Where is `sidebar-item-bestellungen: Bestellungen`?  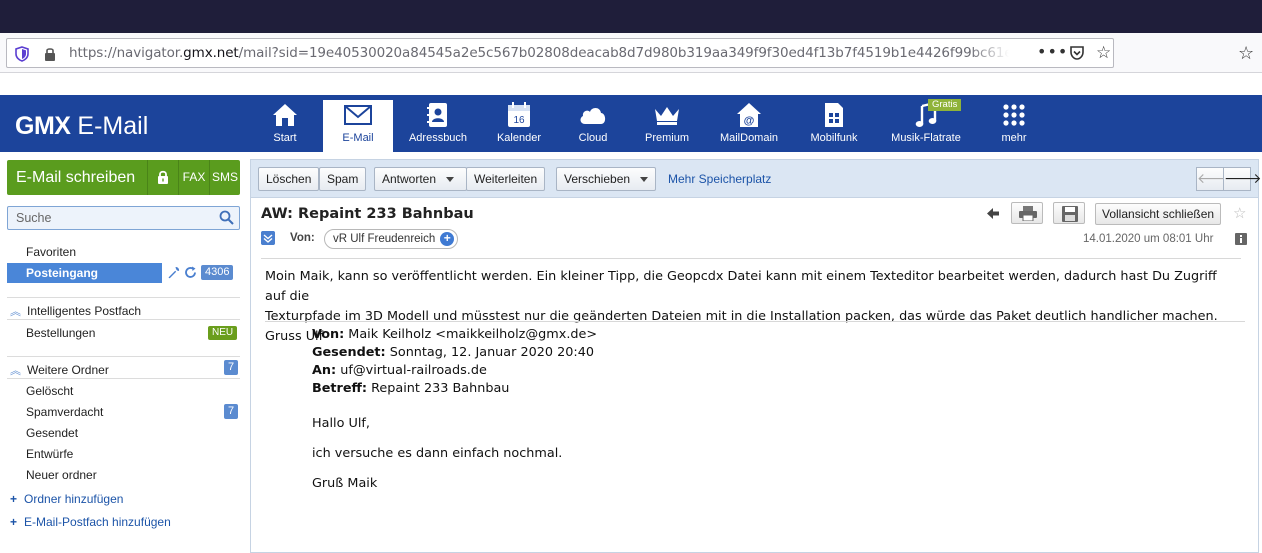
sidebar-item-bestellungen: Bestellungen is located at coordinates (60, 333).